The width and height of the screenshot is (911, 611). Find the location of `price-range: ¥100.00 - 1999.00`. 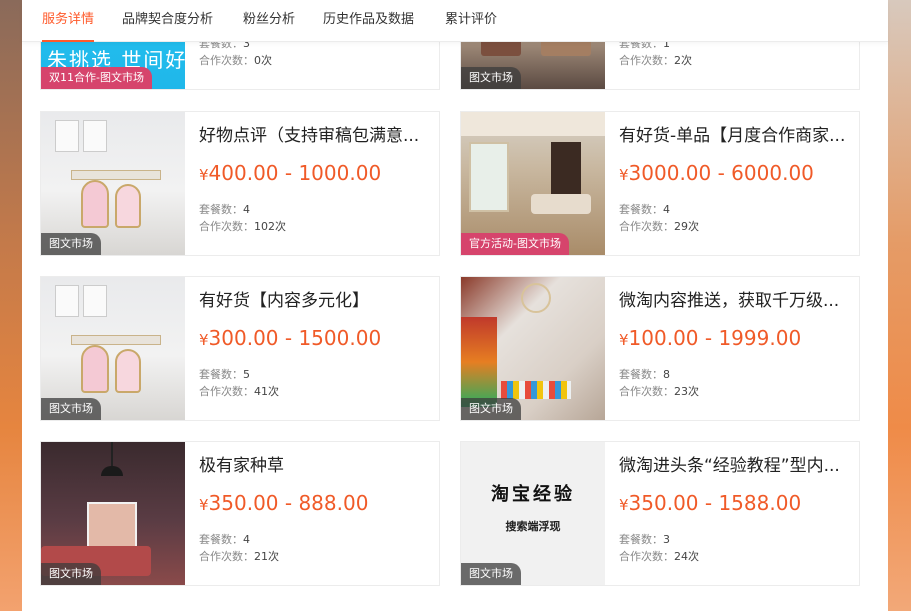

price-range: ¥100.00 - 1999.00 is located at coordinates (710, 338).